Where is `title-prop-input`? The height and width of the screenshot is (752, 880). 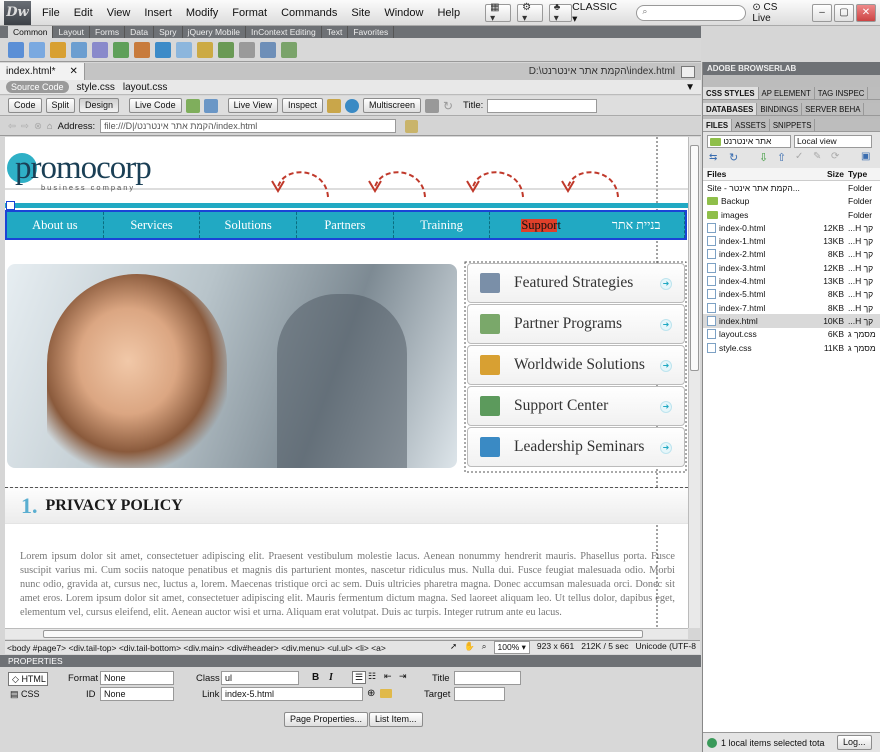
title-prop-input is located at coordinates (487, 678).